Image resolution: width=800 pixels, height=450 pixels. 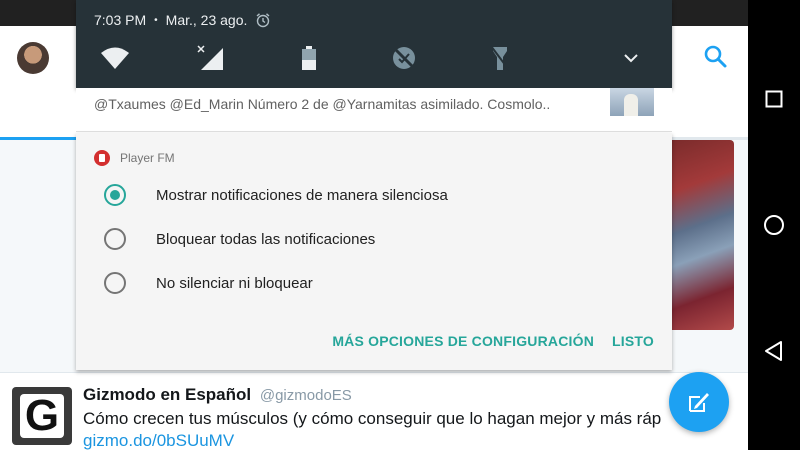 What do you see at coordinates (500, 58) in the screenshot?
I see `flashlight-icon` at bounding box center [500, 58].